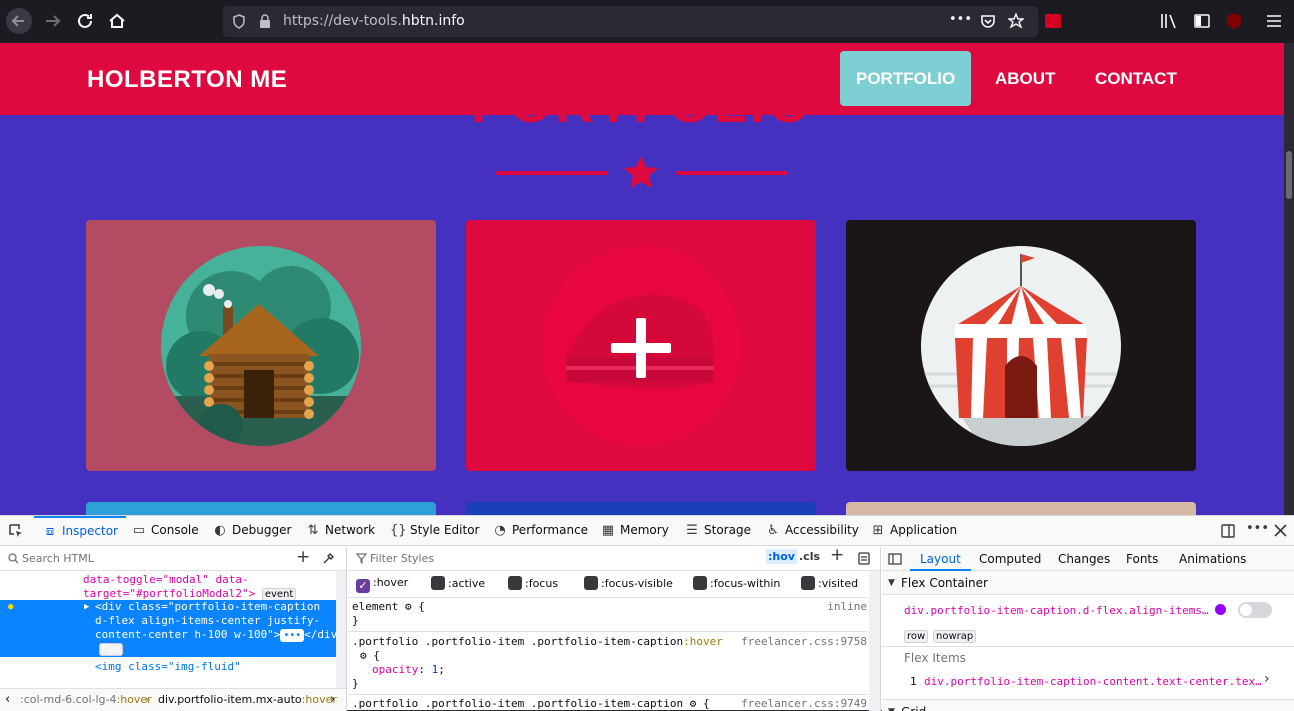 The image size is (1294, 711). What do you see at coordinates (80, 531) in the screenshot?
I see `tab-inspector: ⧈ Inspector` at bounding box center [80, 531].